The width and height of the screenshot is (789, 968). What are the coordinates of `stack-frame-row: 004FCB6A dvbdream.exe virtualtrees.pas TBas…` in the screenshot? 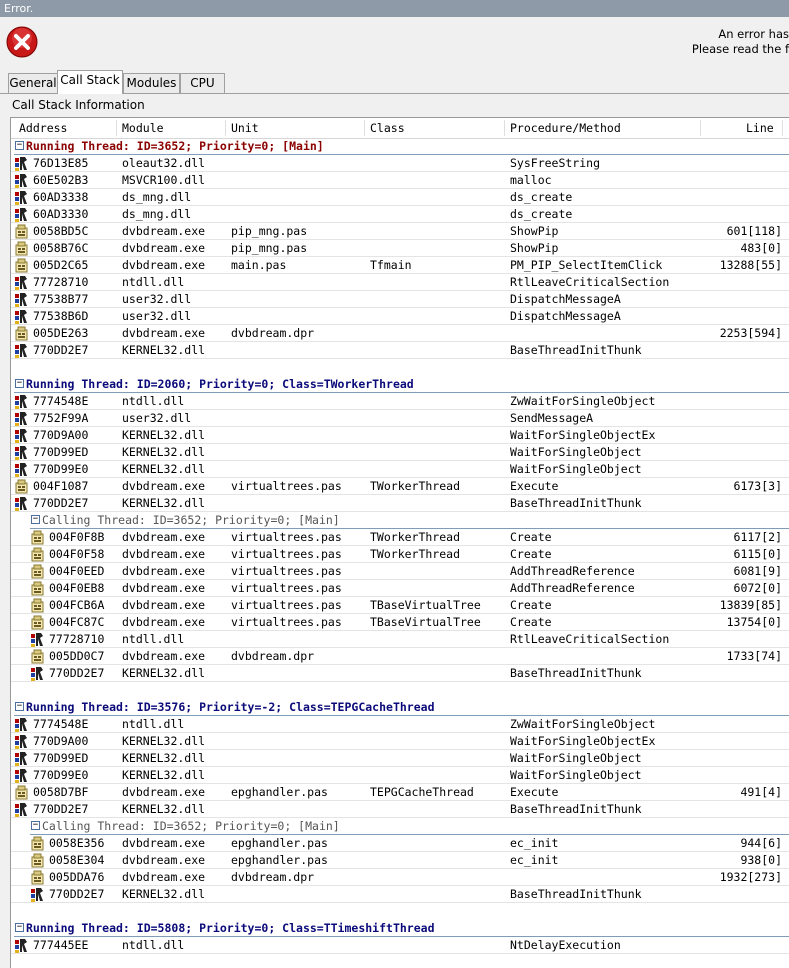 It's located at (400, 605).